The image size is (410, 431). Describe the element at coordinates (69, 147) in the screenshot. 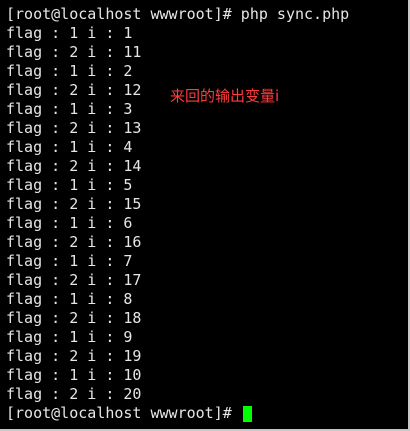

I see `output-line: flag : 1 i : 4` at that location.